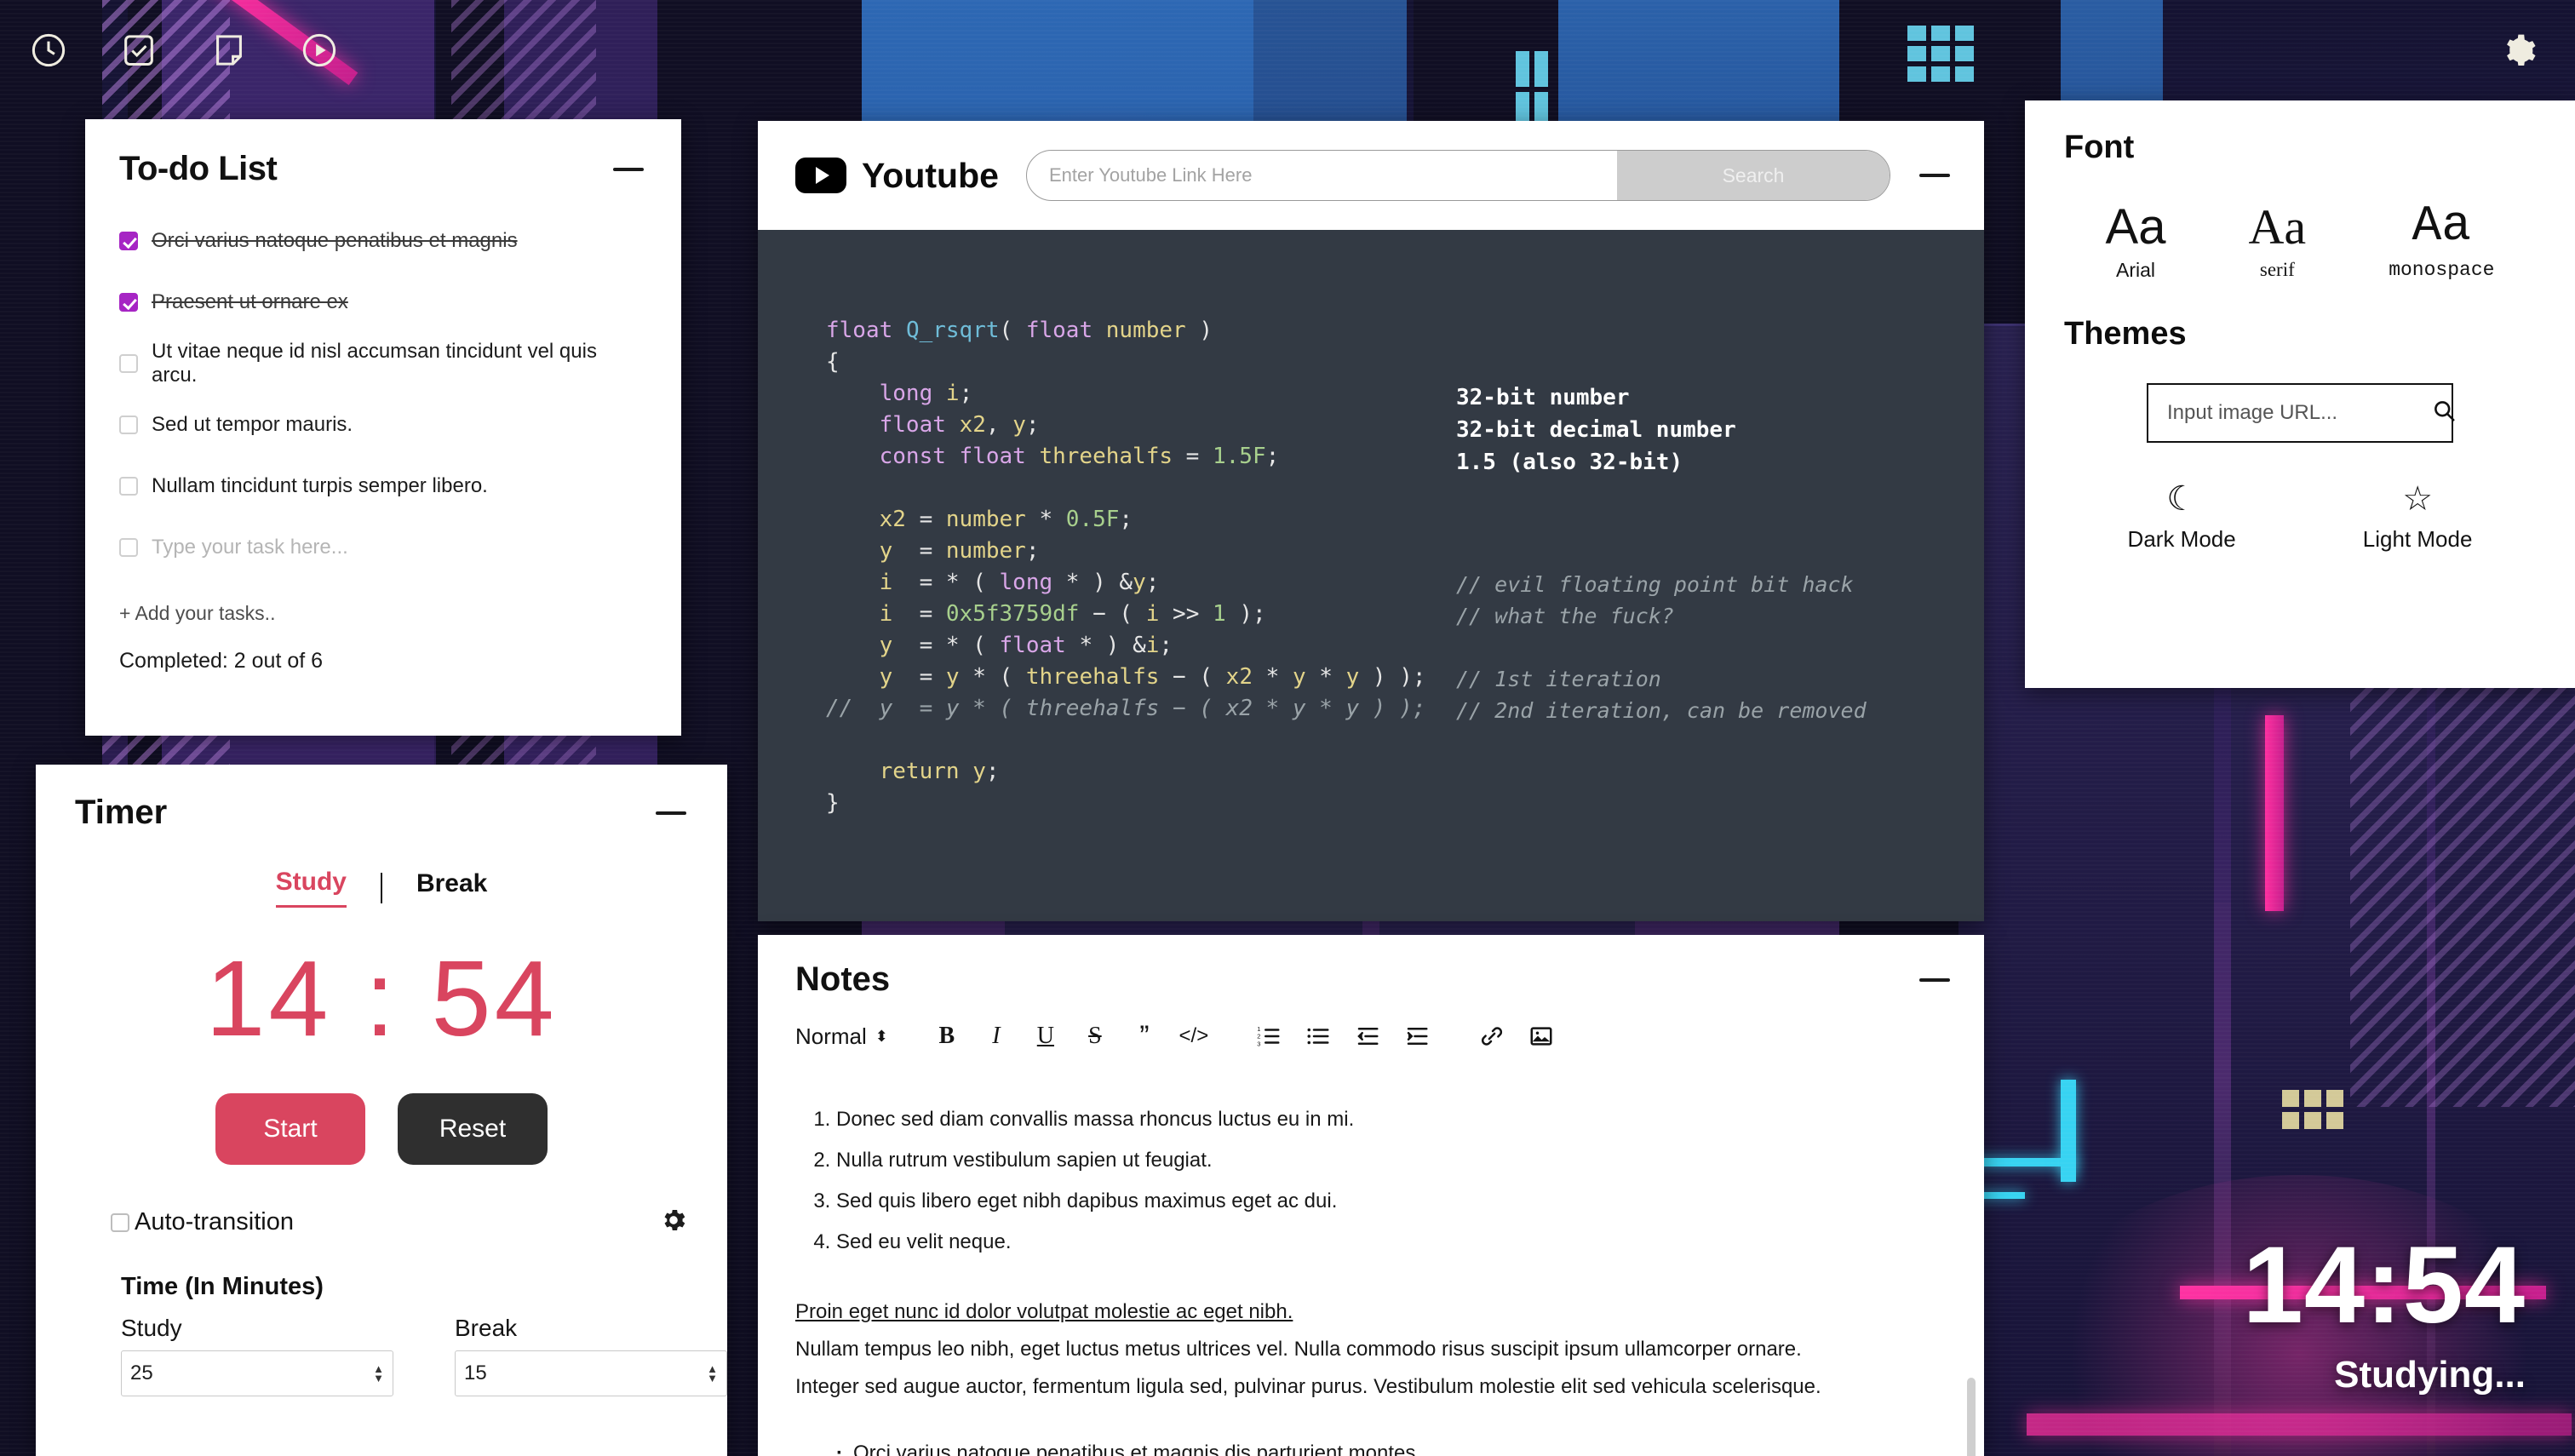  Describe the element at coordinates (383, 303) in the screenshot. I see `todo-item: Praesent ut ornare ex` at that location.